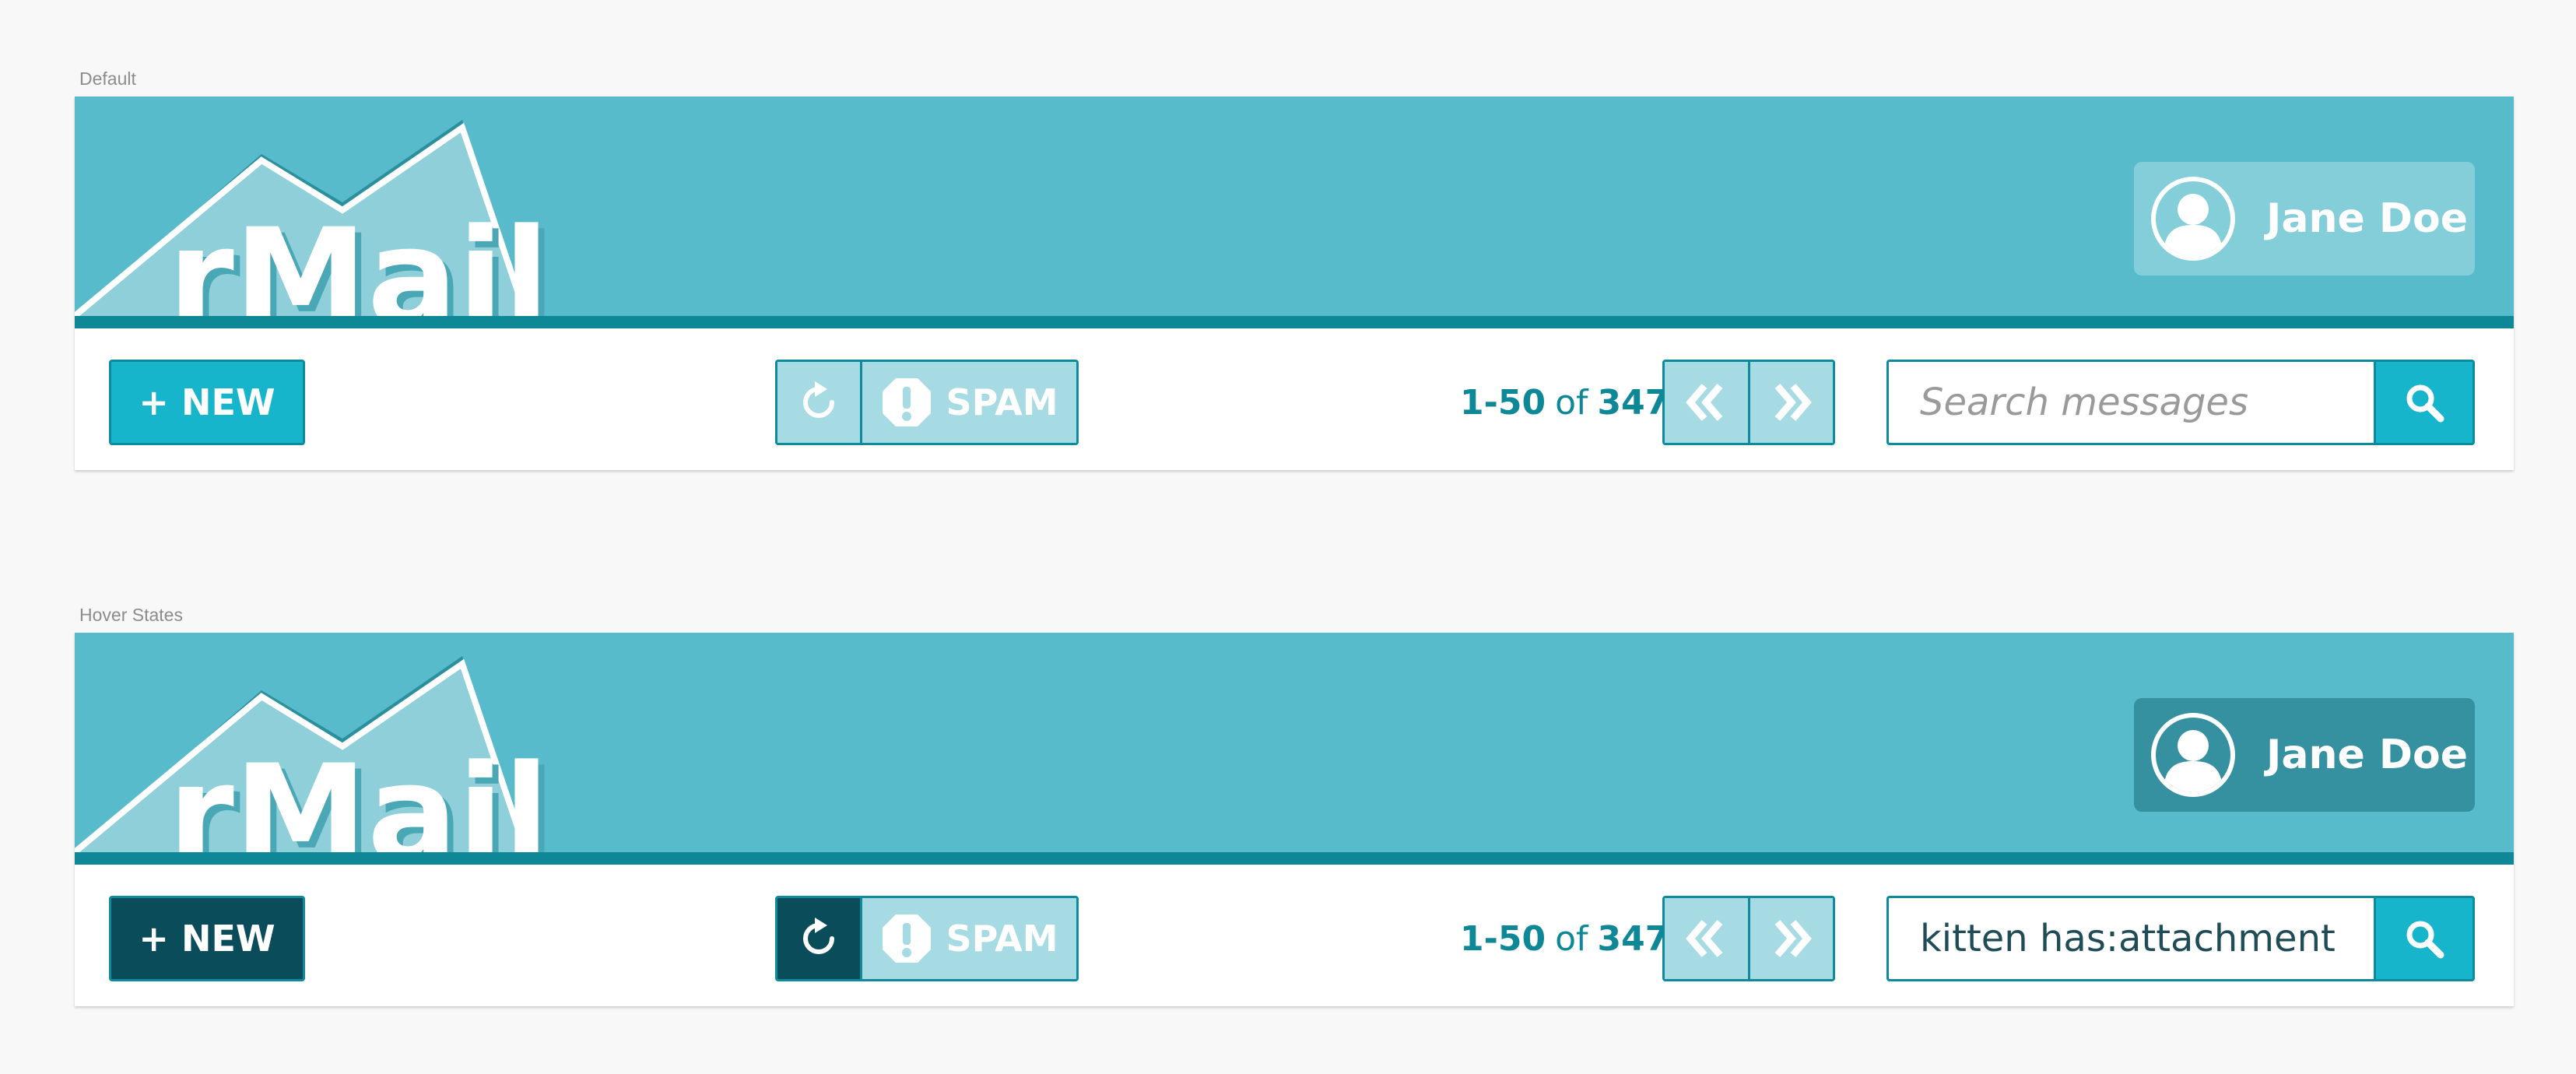 The width and height of the screenshot is (2576, 1074). What do you see at coordinates (108, 78) in the screenshot?
I see `section-label-default: Default` at bounding box center [108, 78].